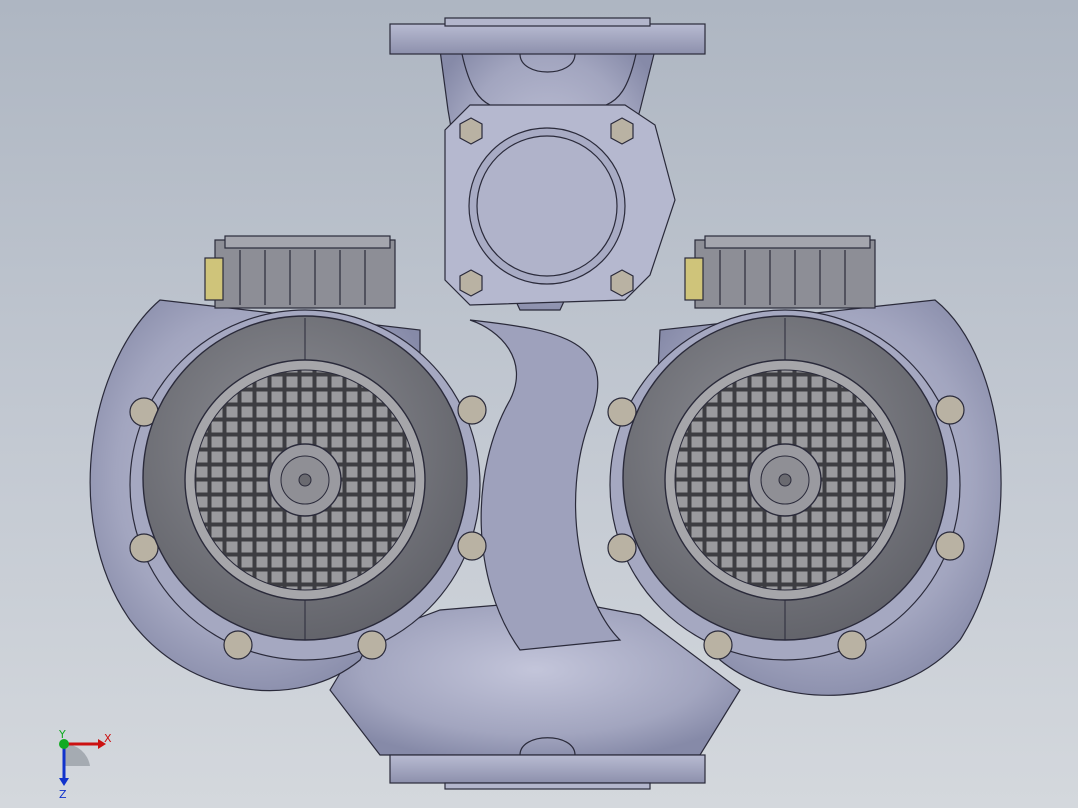  What do you see at coordinates (64, 782) in the screenshot?
I see `z-arrow-icon` at bounding box center [64, 782].